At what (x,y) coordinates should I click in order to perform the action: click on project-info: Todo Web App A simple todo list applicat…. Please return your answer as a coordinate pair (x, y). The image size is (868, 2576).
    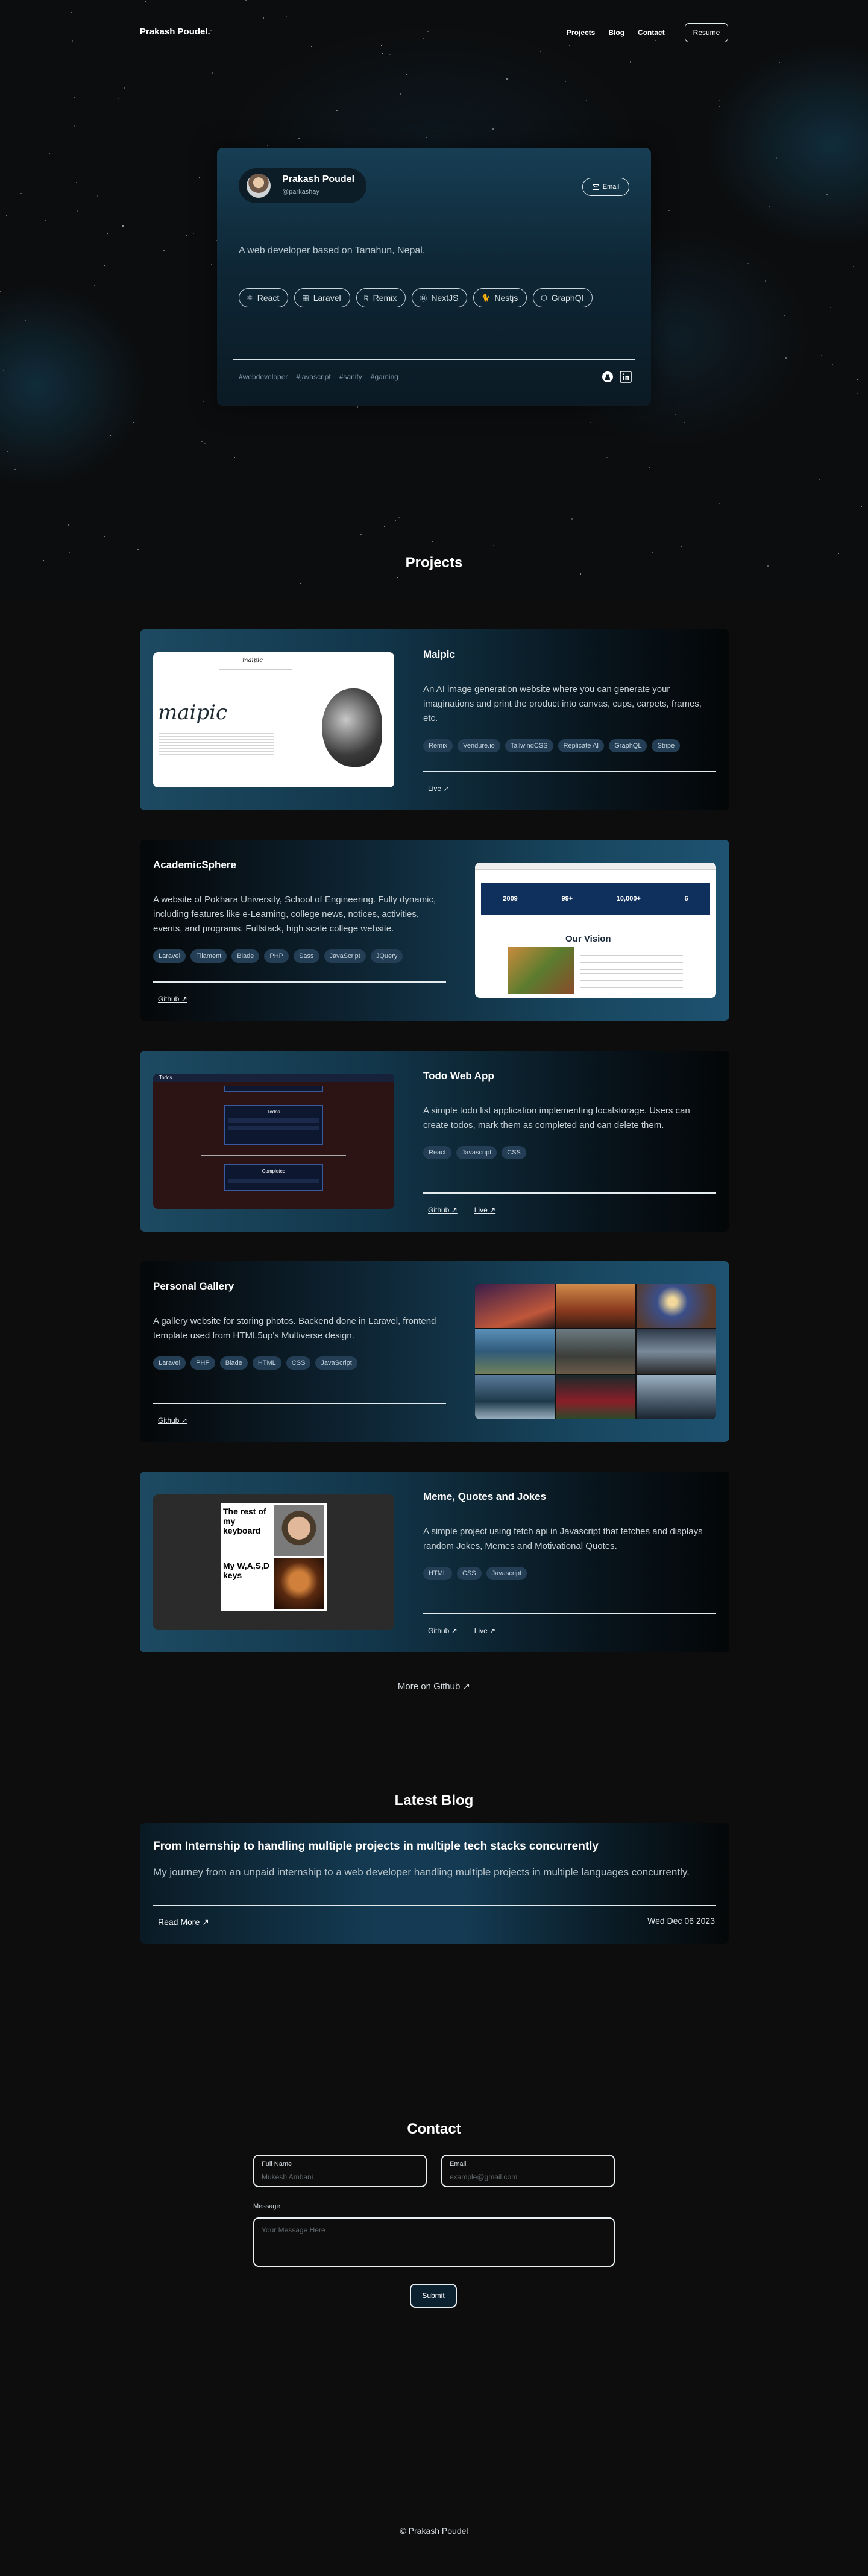
    Looking at the image, I should click on (569, 1114).